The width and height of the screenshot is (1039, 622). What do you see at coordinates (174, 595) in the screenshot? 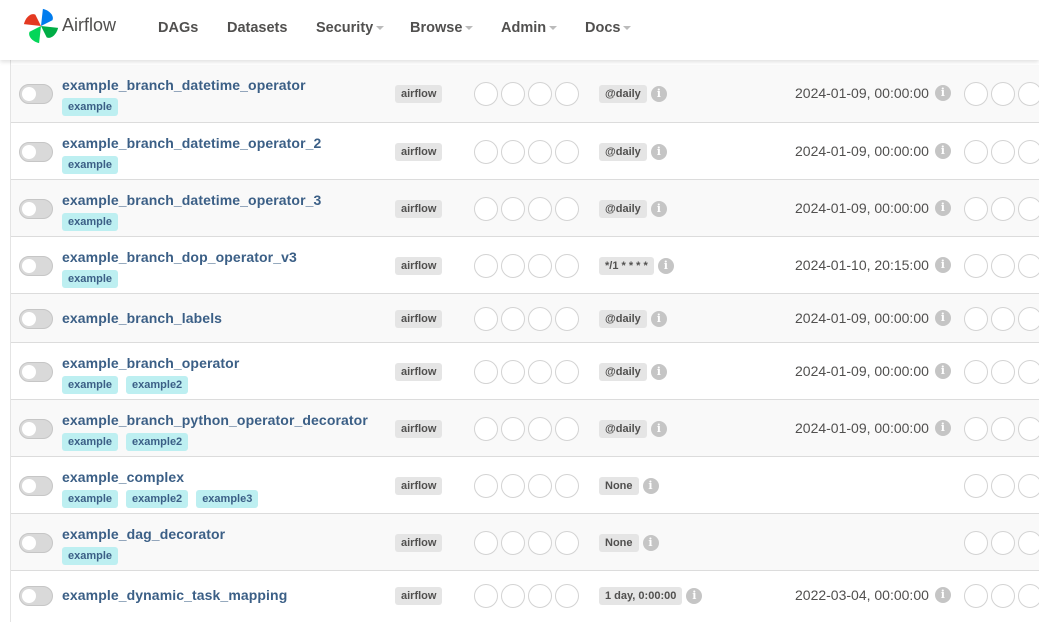
I see `dag-name-link: example_dynamic_task_mapping` at bounding box center [174, 595].